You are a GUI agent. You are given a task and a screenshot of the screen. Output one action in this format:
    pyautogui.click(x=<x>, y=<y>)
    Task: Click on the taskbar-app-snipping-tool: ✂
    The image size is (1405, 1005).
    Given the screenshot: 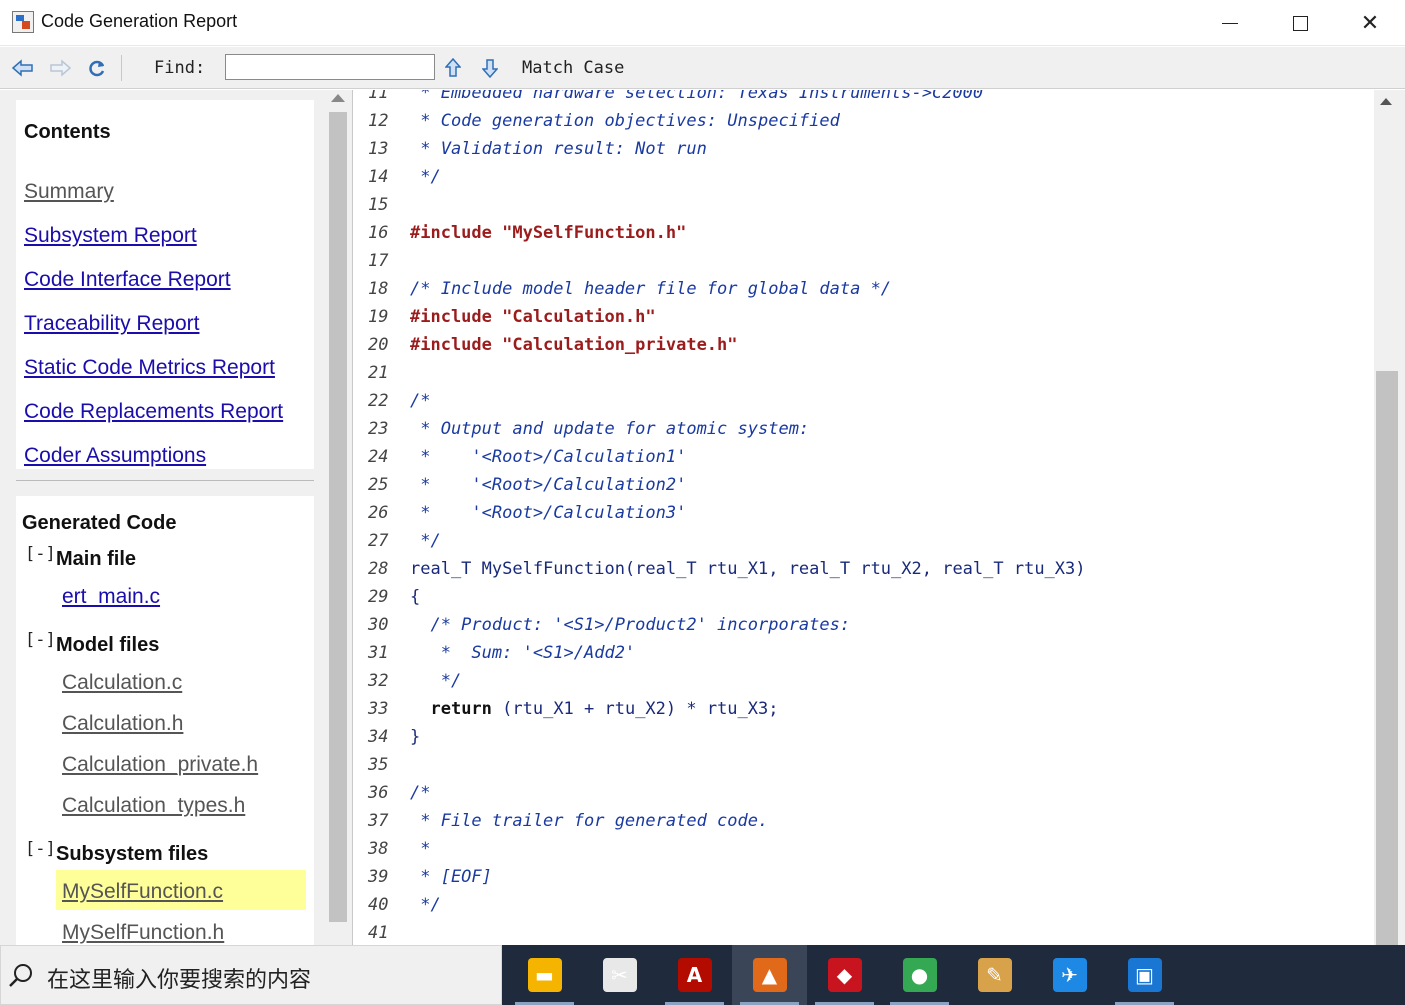 What is the action you would take?
    pyautogui.click(x=619, y=975)
    